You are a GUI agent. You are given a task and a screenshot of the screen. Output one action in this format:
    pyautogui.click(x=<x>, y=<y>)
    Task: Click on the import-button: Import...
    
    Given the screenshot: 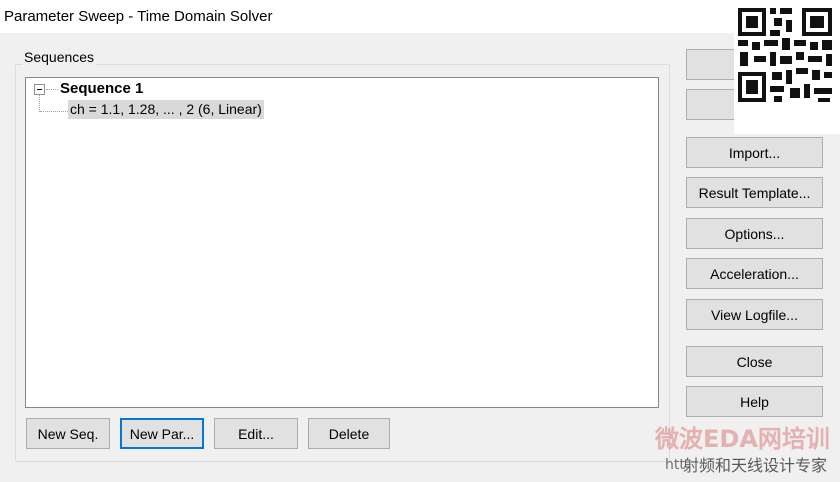 What is the action you would take?
    pyautogui.click(x=754, y=152)
    